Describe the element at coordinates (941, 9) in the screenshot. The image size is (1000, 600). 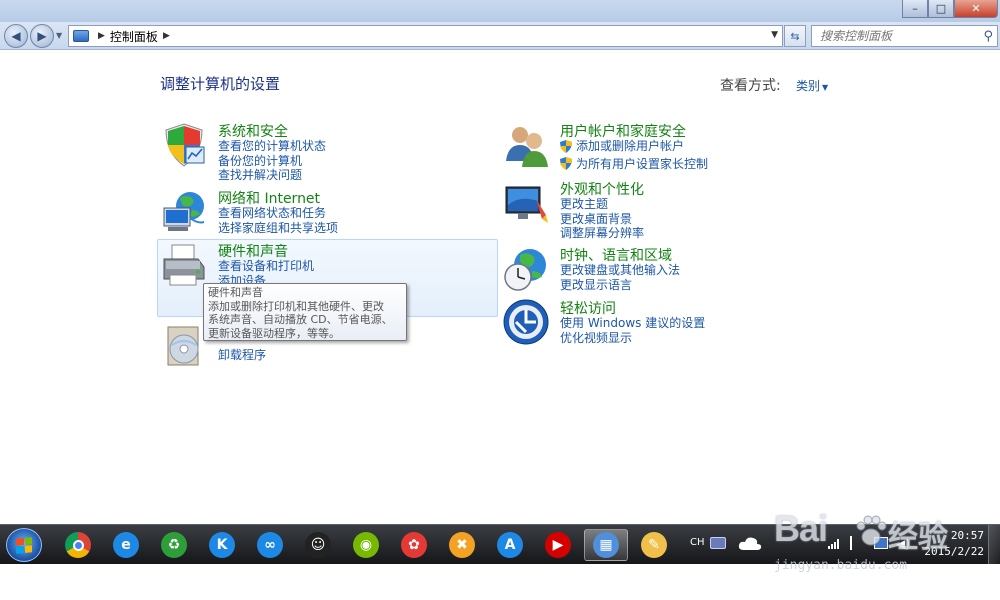
I see `maximize-button: □` at that location.